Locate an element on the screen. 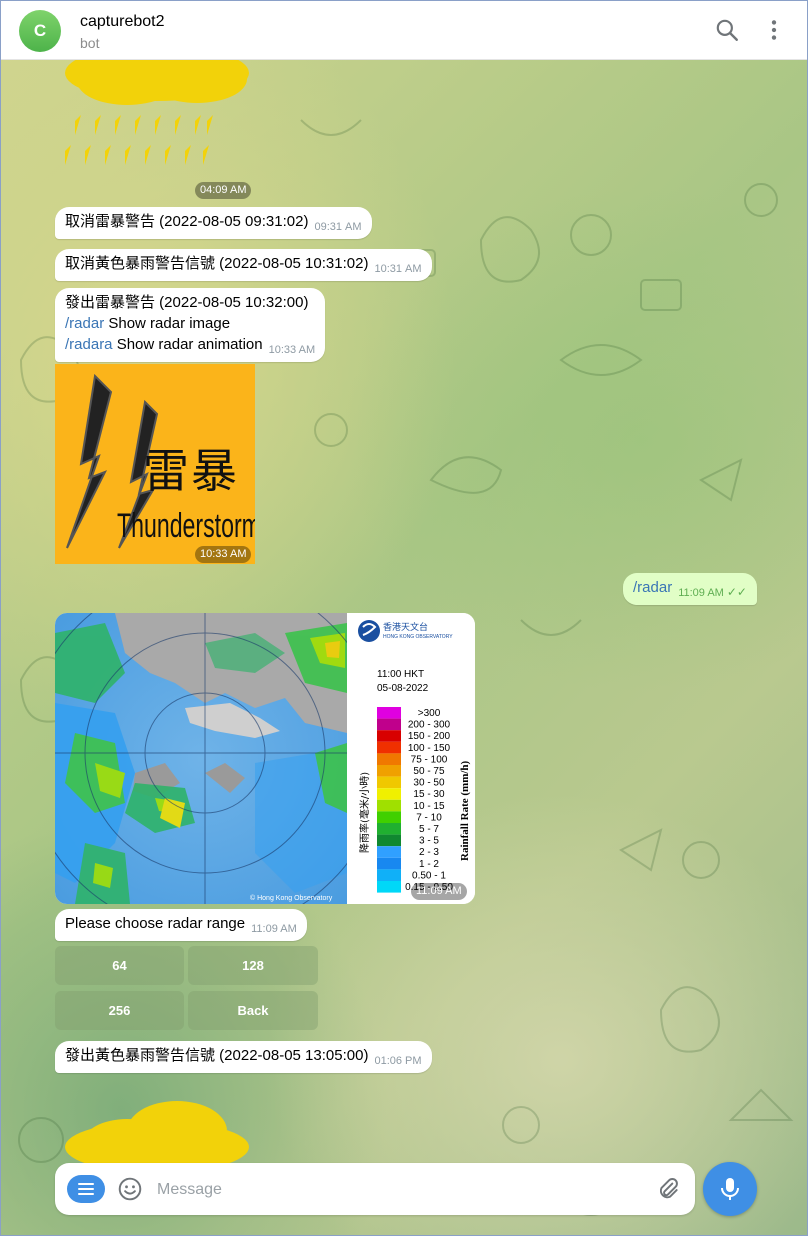 Image resolution: width=808 pixels, height=1236 pixels. rainfall-scale-label: 50 - 75 is located at coordinates (429, 771).